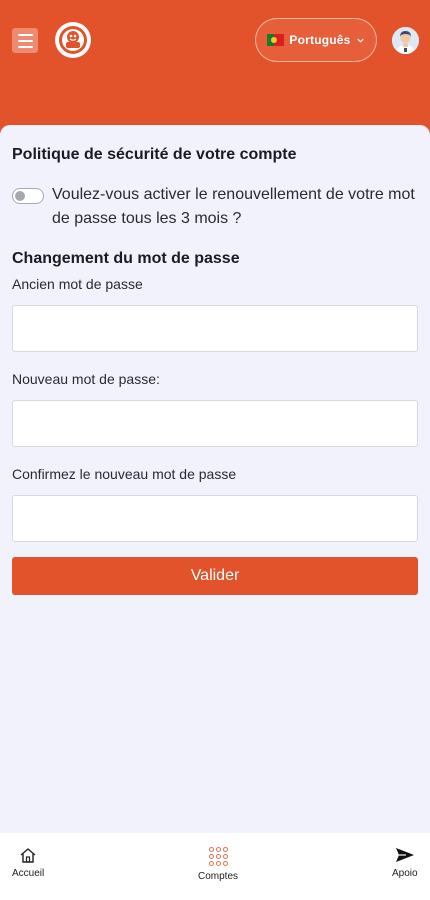 This screenshot has height=900, width=430. I want to click on avatar-image, so click(405, 40).